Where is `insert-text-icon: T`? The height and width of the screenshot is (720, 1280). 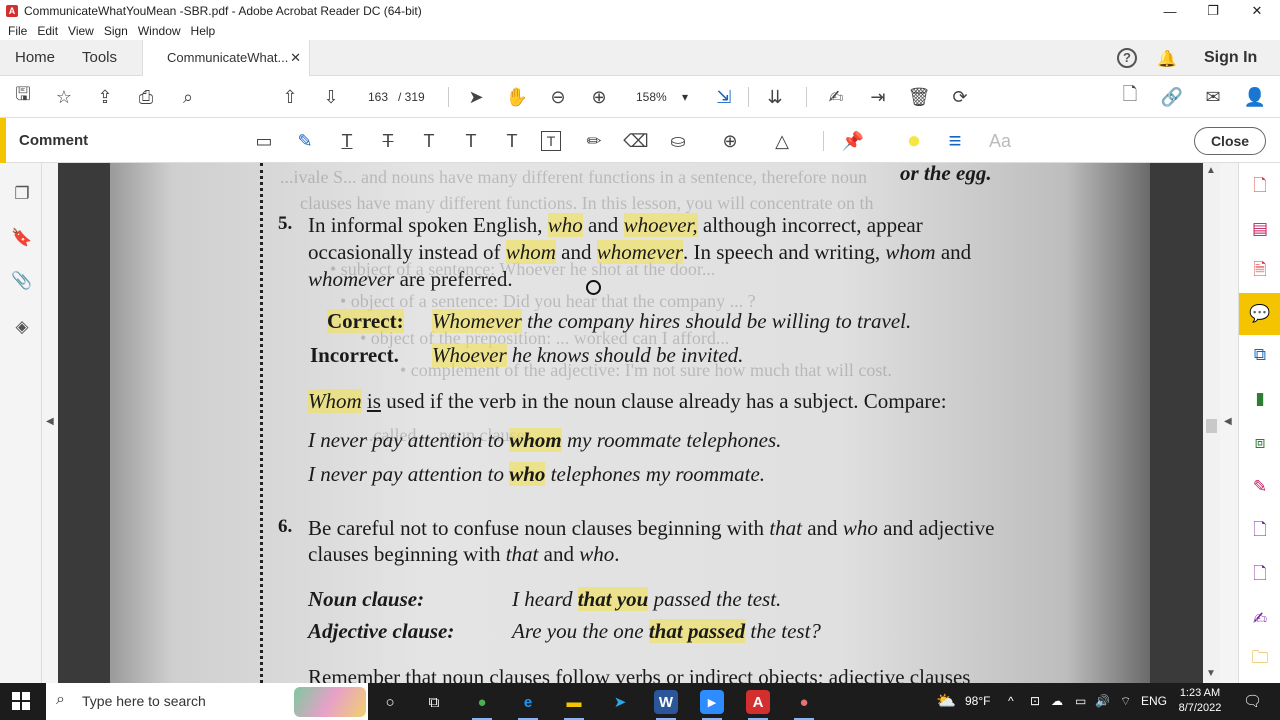
insert-text-icon: T is located at coordinates (471, 141).